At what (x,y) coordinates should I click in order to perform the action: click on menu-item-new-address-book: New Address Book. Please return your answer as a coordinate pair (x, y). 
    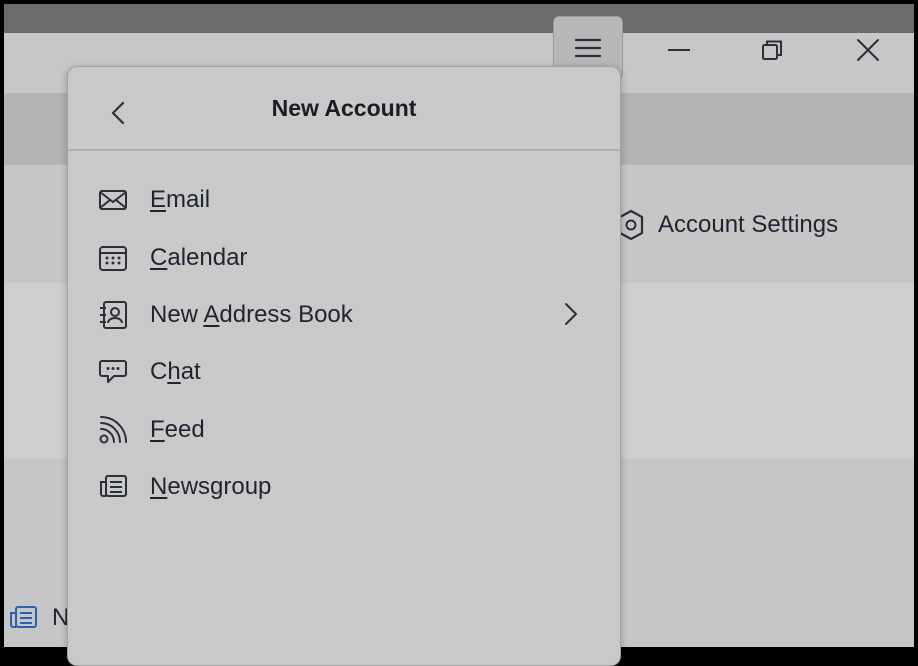
    Looking at the image, I should click on (342, 315).